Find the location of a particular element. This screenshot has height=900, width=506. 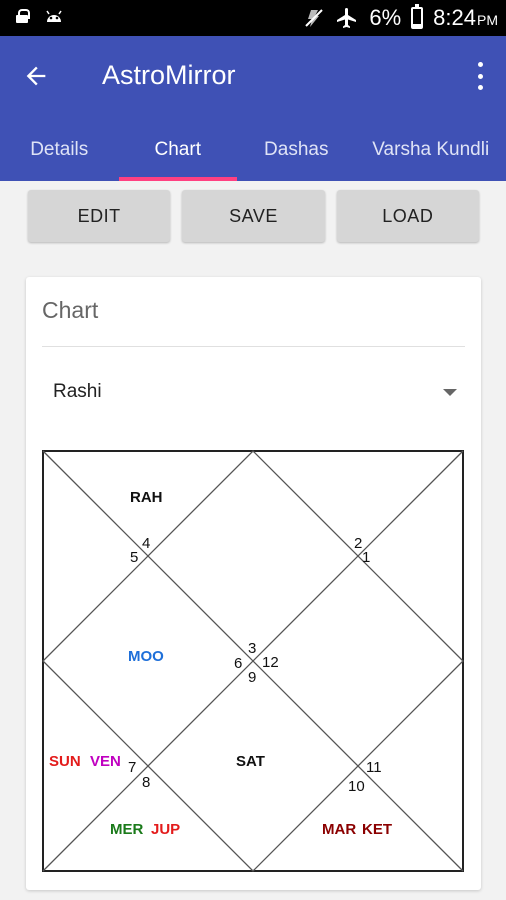

lock-icon is located at coordinates (23, 16).